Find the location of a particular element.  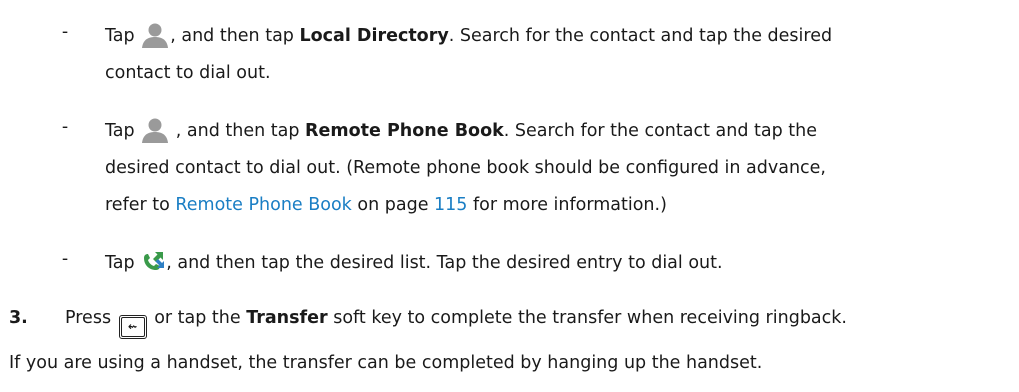

local-directory-label: Local Directory is located at coordinates (374, 36).